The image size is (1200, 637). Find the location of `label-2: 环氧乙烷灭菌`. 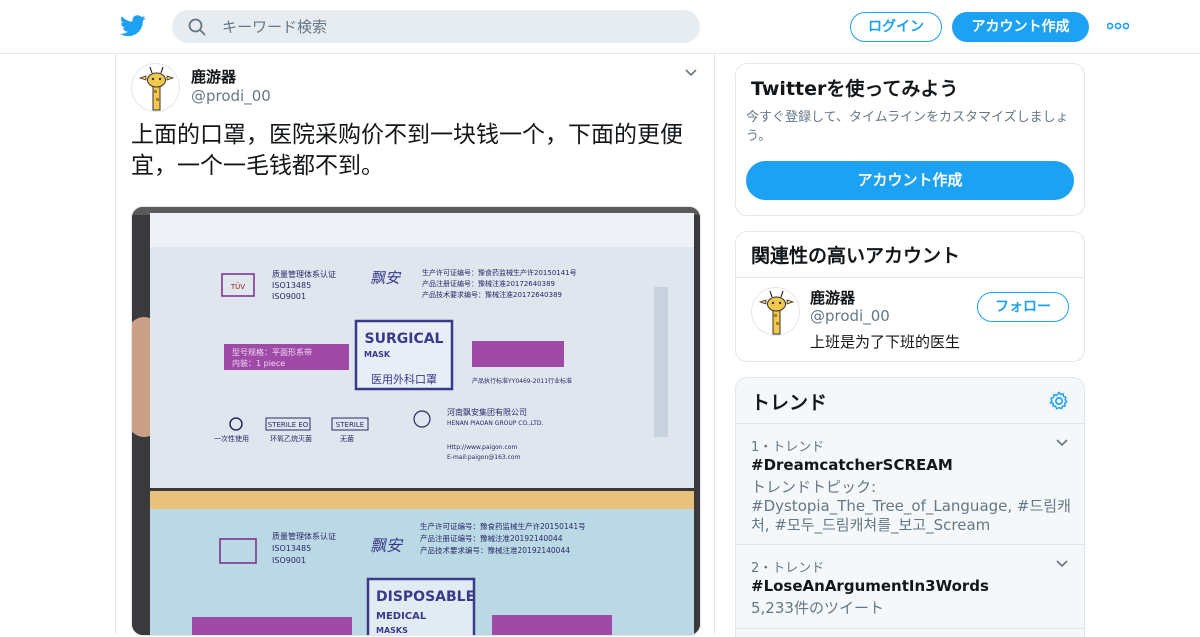

label-2: 环氧乙烷灭菌 is located at coordinates (291, 438).